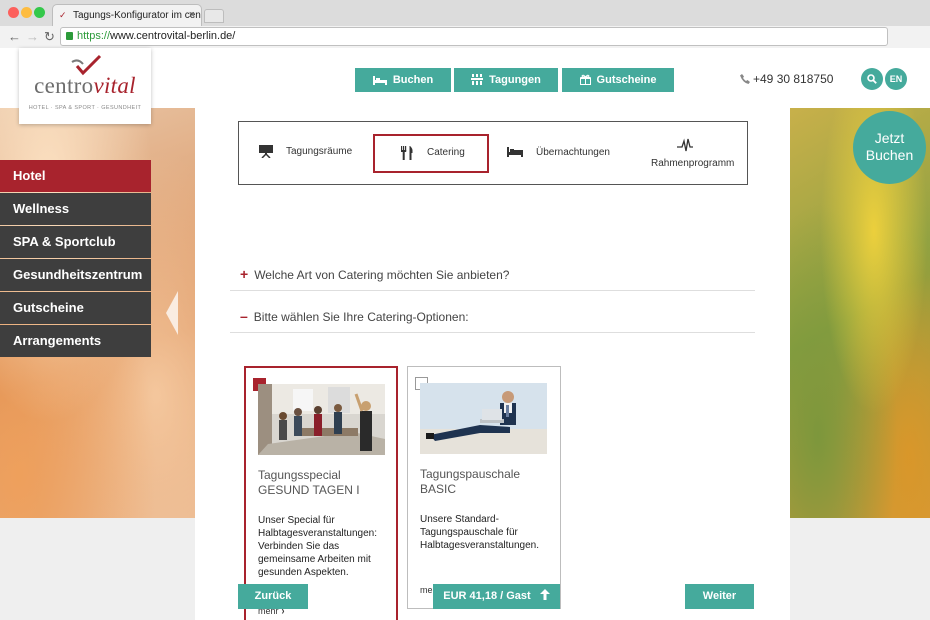 The height and width of the screenshot is (620, 930). What do you see at coordinates (75, 341) in the screenshot?
I see `sidebar-item-arrangements: Arrangements` at bounding box center [75, 341].